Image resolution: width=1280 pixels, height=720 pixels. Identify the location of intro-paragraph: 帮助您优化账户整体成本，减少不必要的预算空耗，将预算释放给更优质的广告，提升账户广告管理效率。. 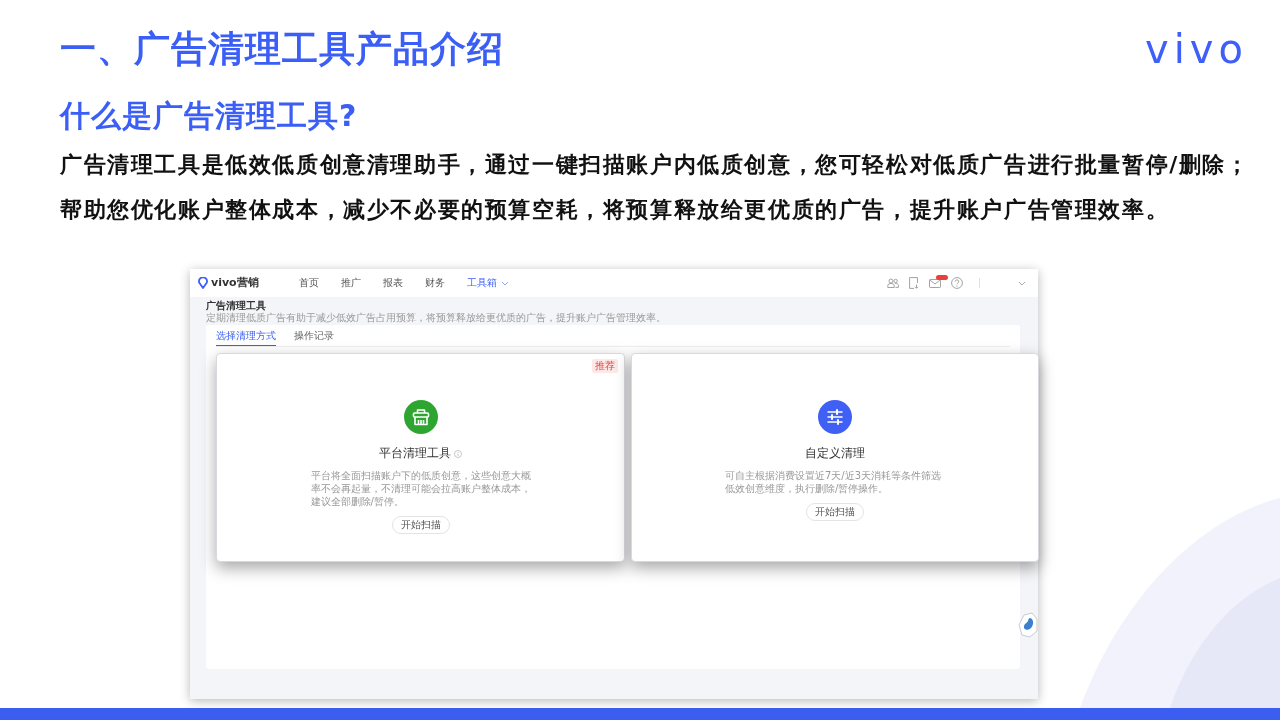
(615, 210).